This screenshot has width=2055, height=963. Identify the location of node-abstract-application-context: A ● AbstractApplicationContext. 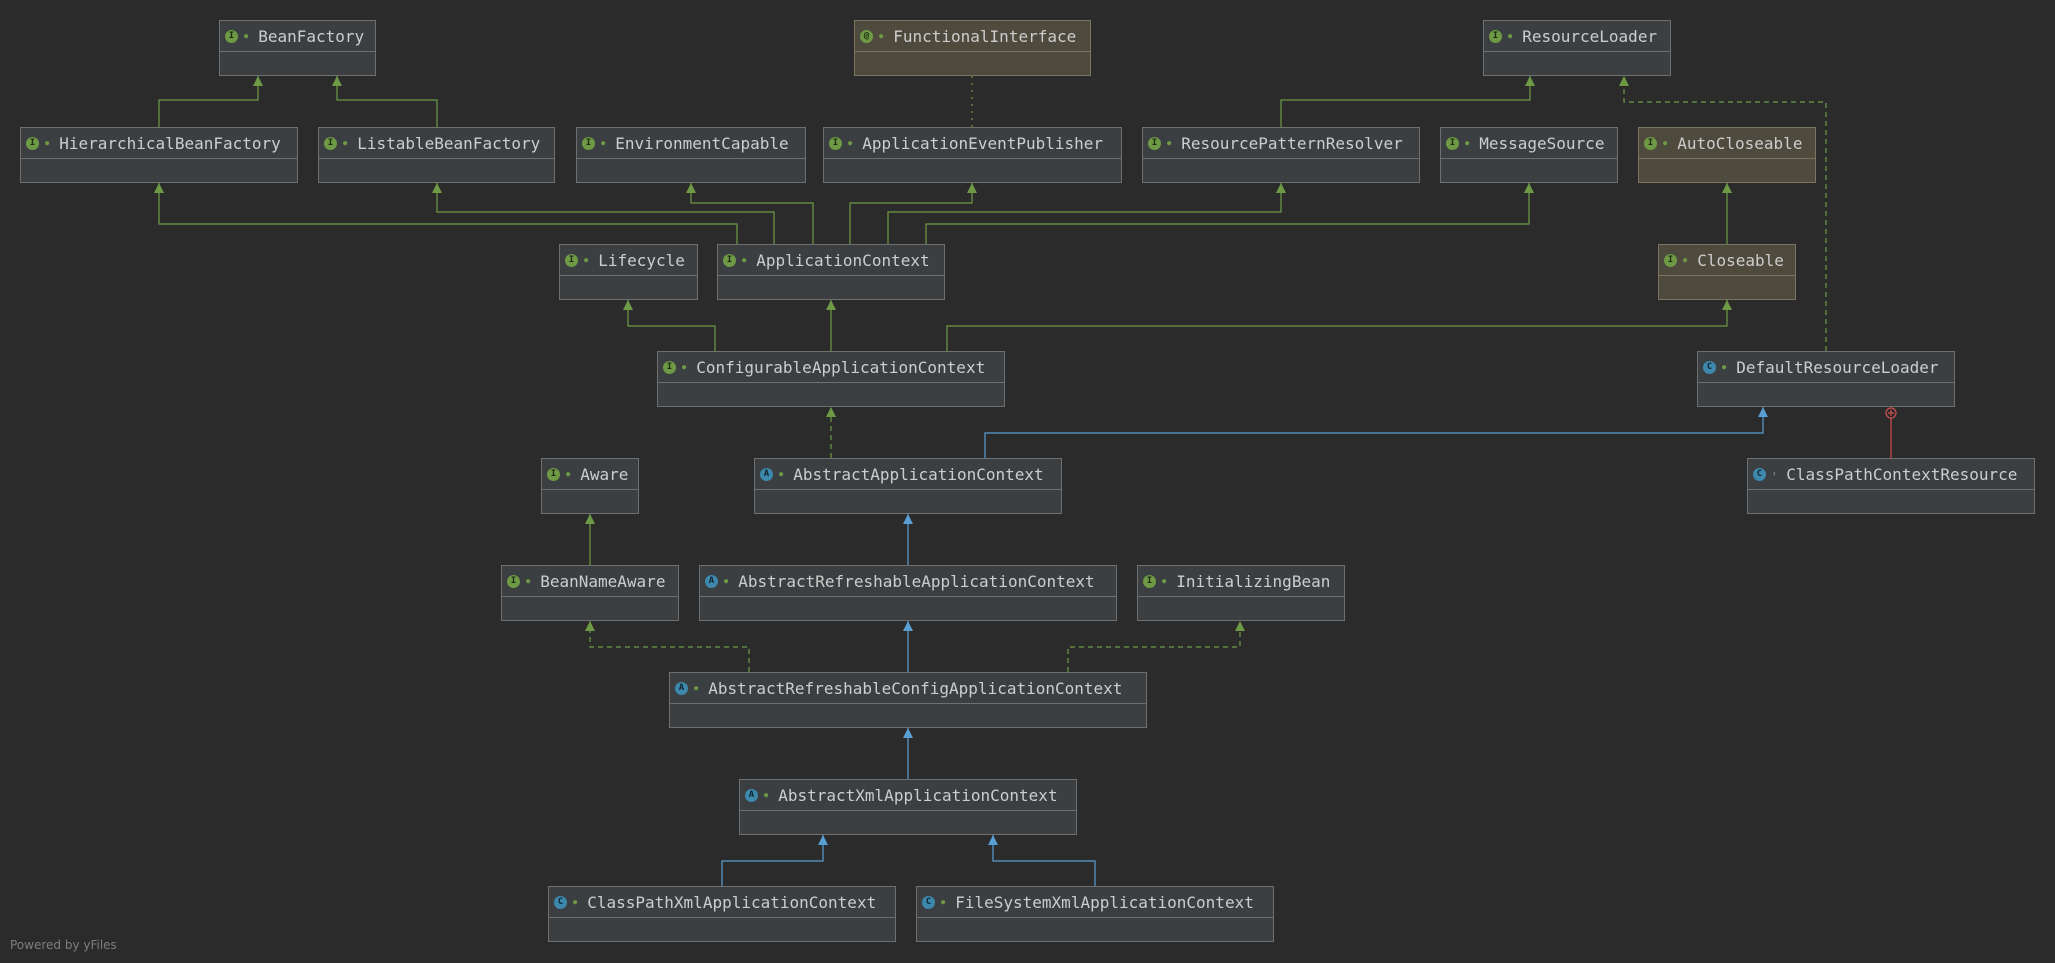
(908, 486).